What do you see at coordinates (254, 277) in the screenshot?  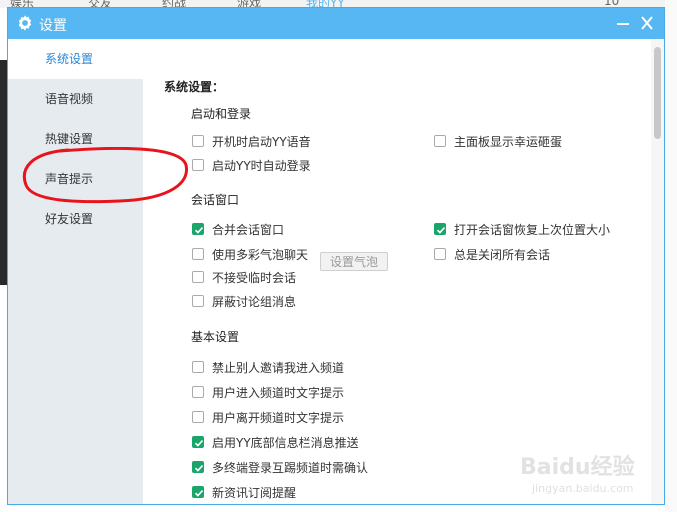 I see `checkbox-label: 不接受临时会话` at bounding box center [254, 277].